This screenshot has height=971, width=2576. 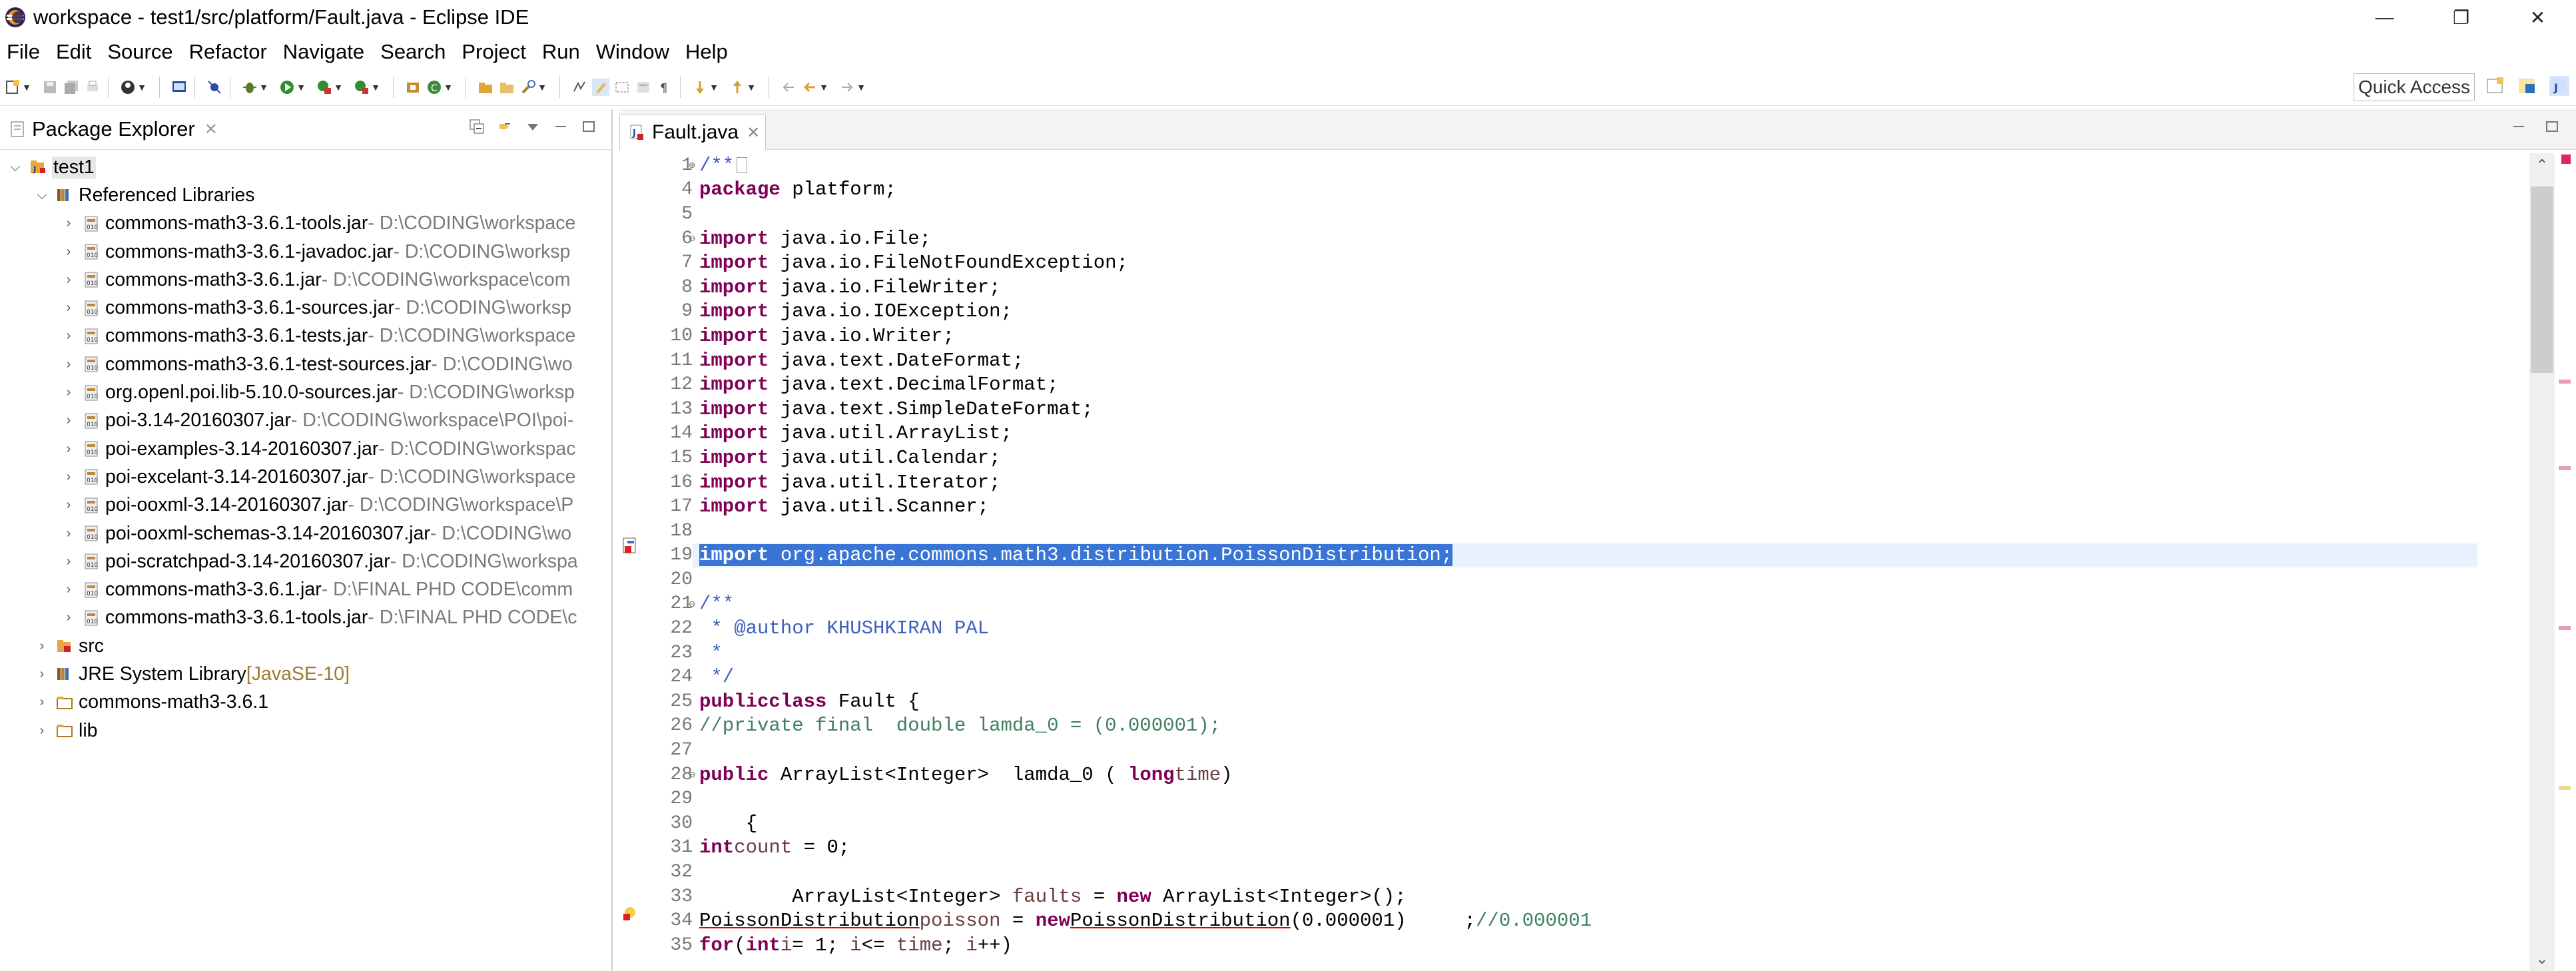 I want to click on java-ee-perspective-icon, so click(x=2527, y=86).